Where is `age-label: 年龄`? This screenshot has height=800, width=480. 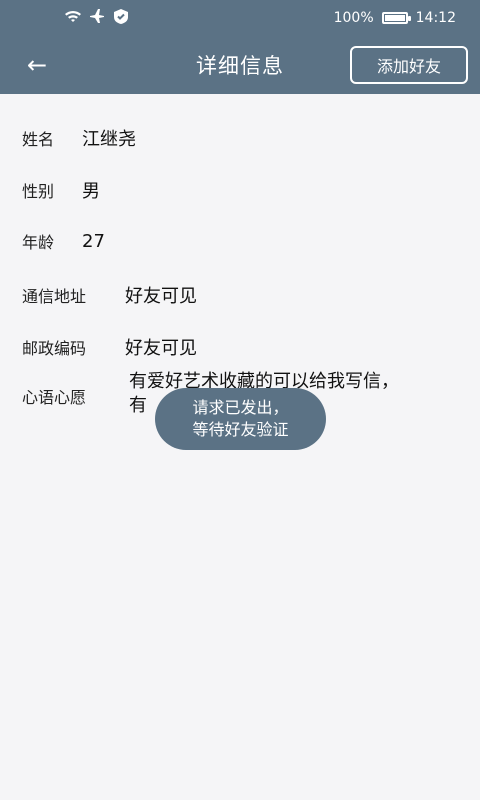 age-label: 年龄 is located at coordinates (38, 242).